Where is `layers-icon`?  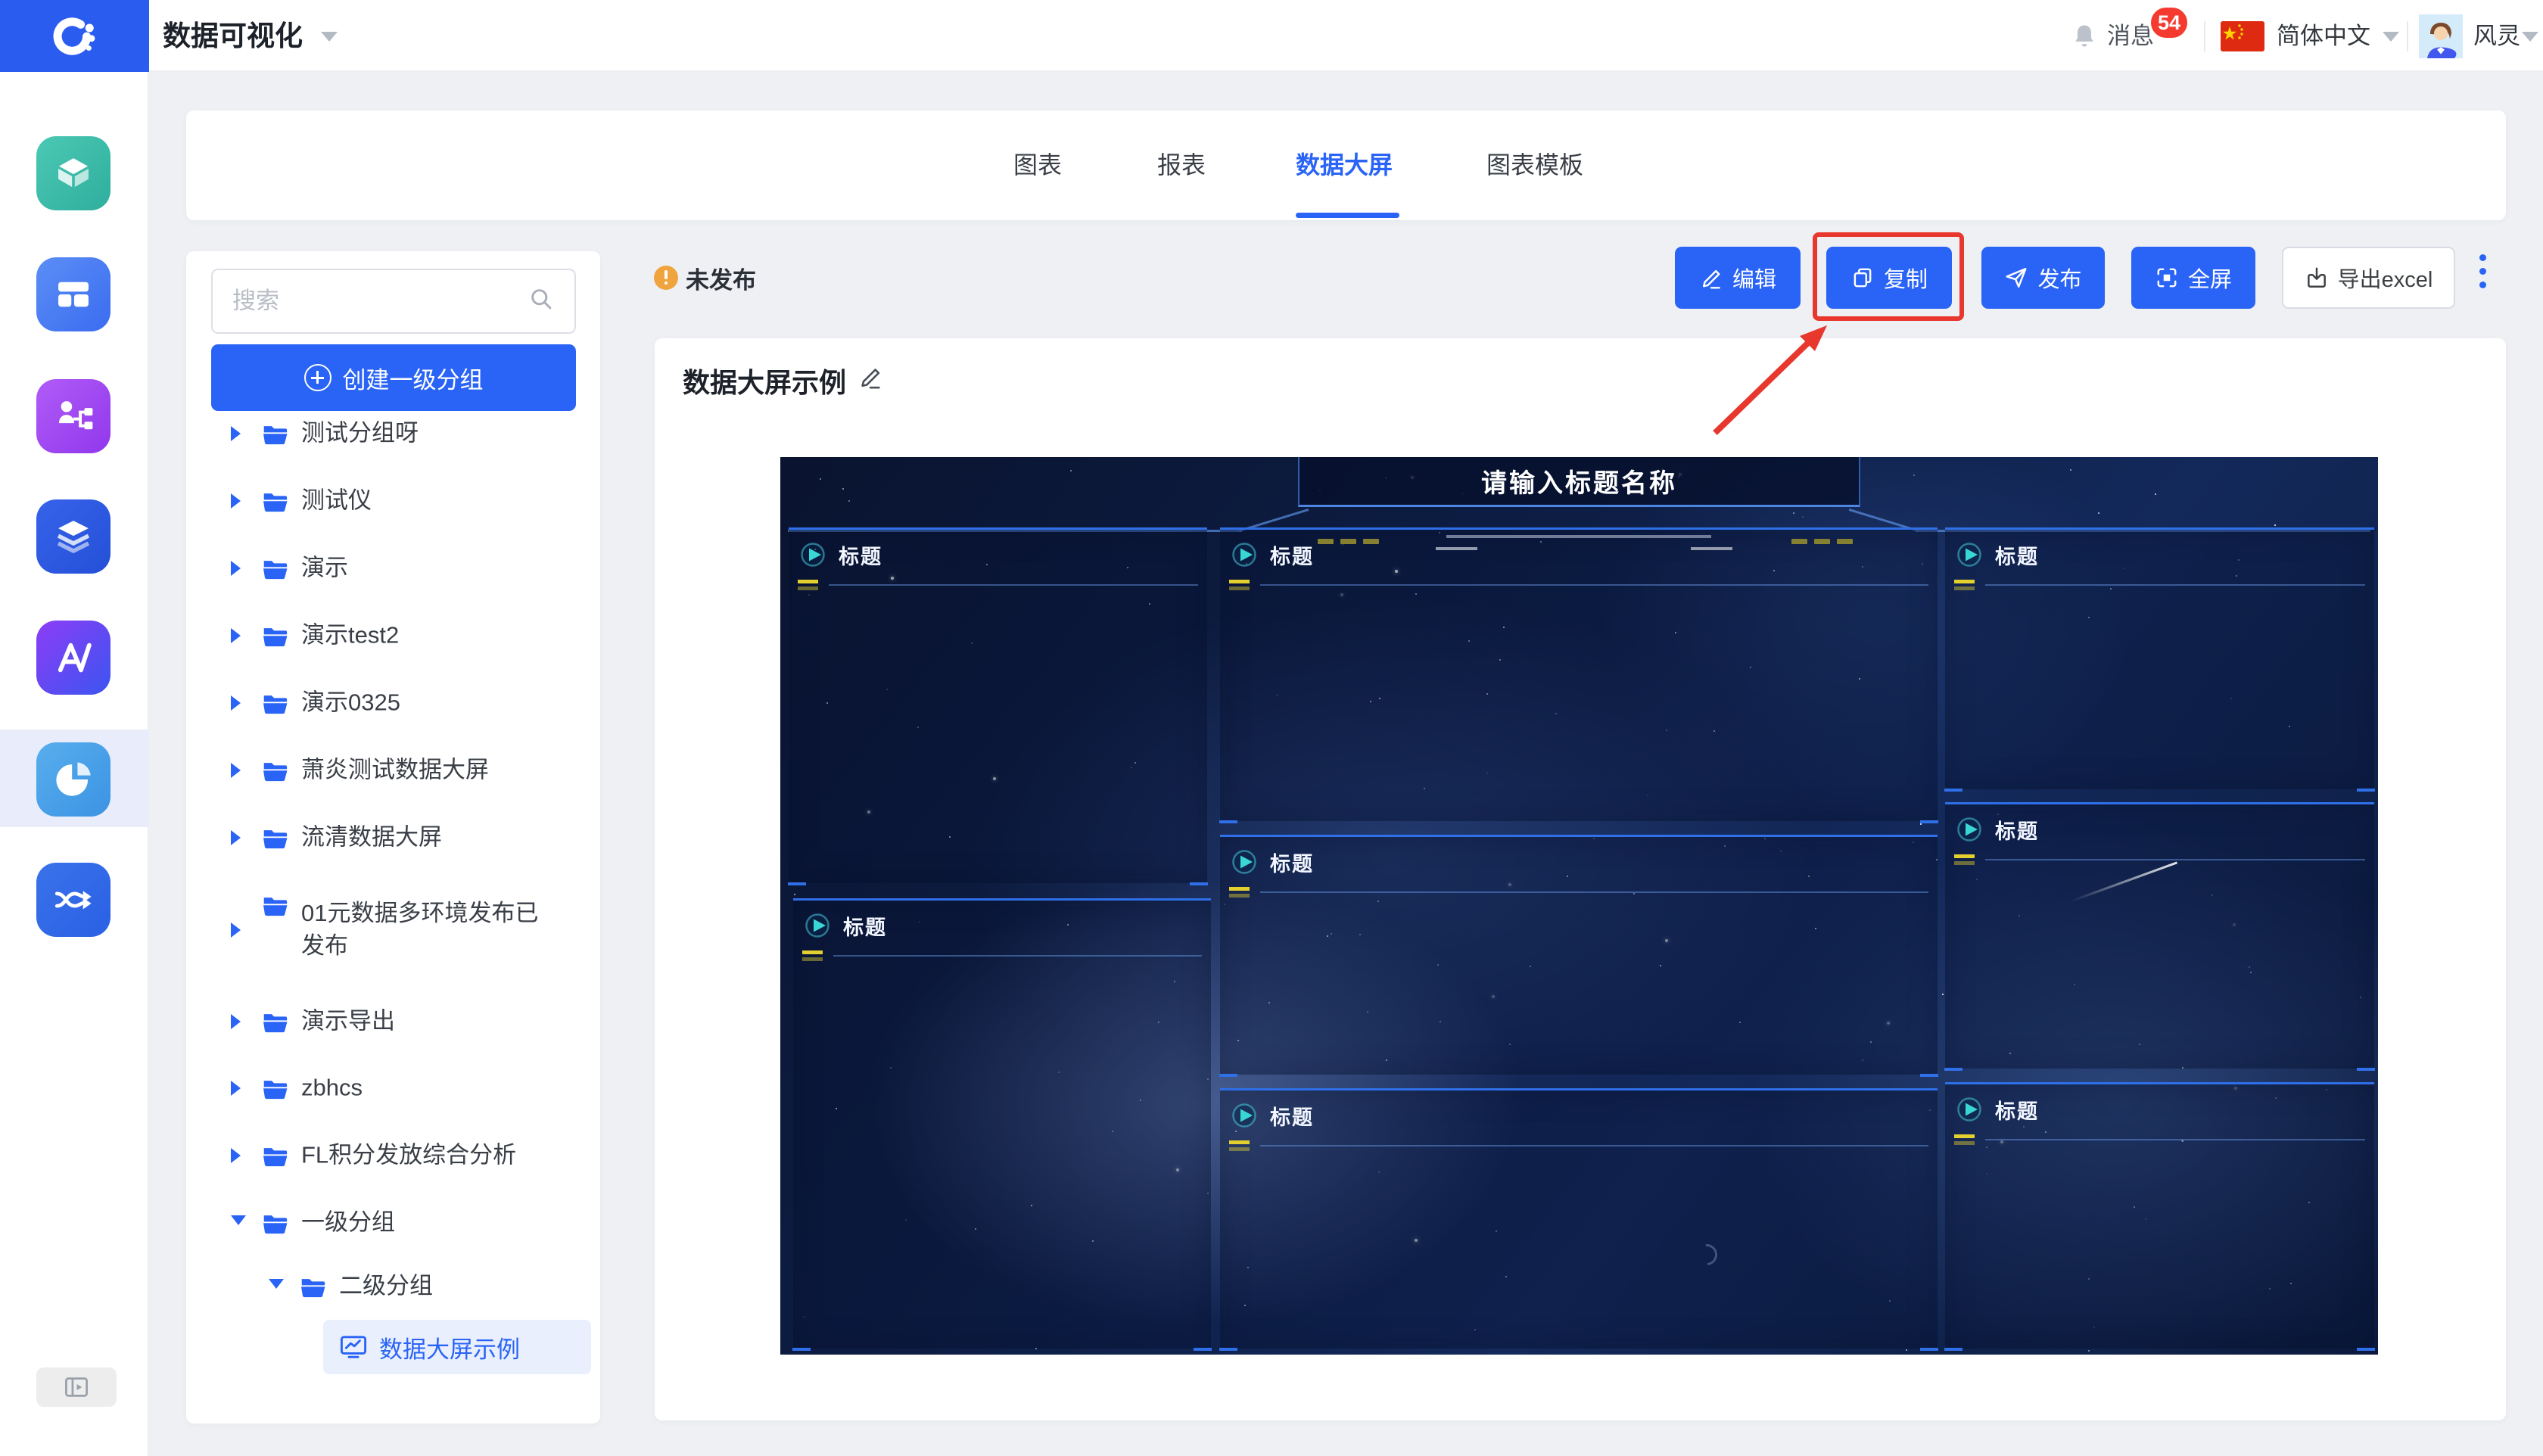
layers-icon is located at coordinates (73, 536).